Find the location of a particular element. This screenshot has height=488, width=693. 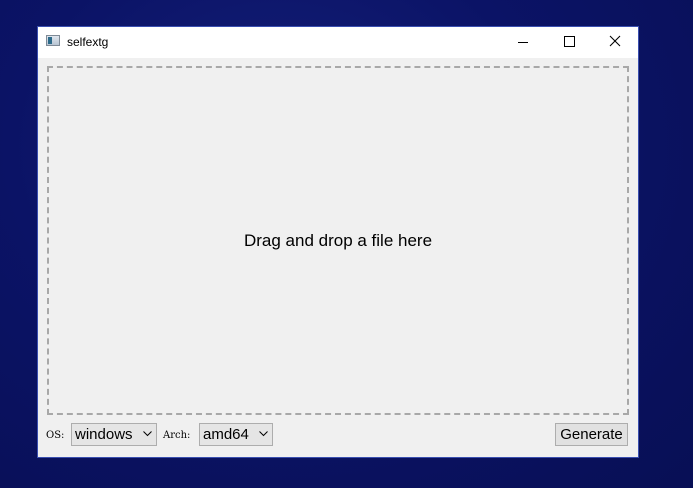

arch-select-value: amd64 is located at coordinates (226, 434).